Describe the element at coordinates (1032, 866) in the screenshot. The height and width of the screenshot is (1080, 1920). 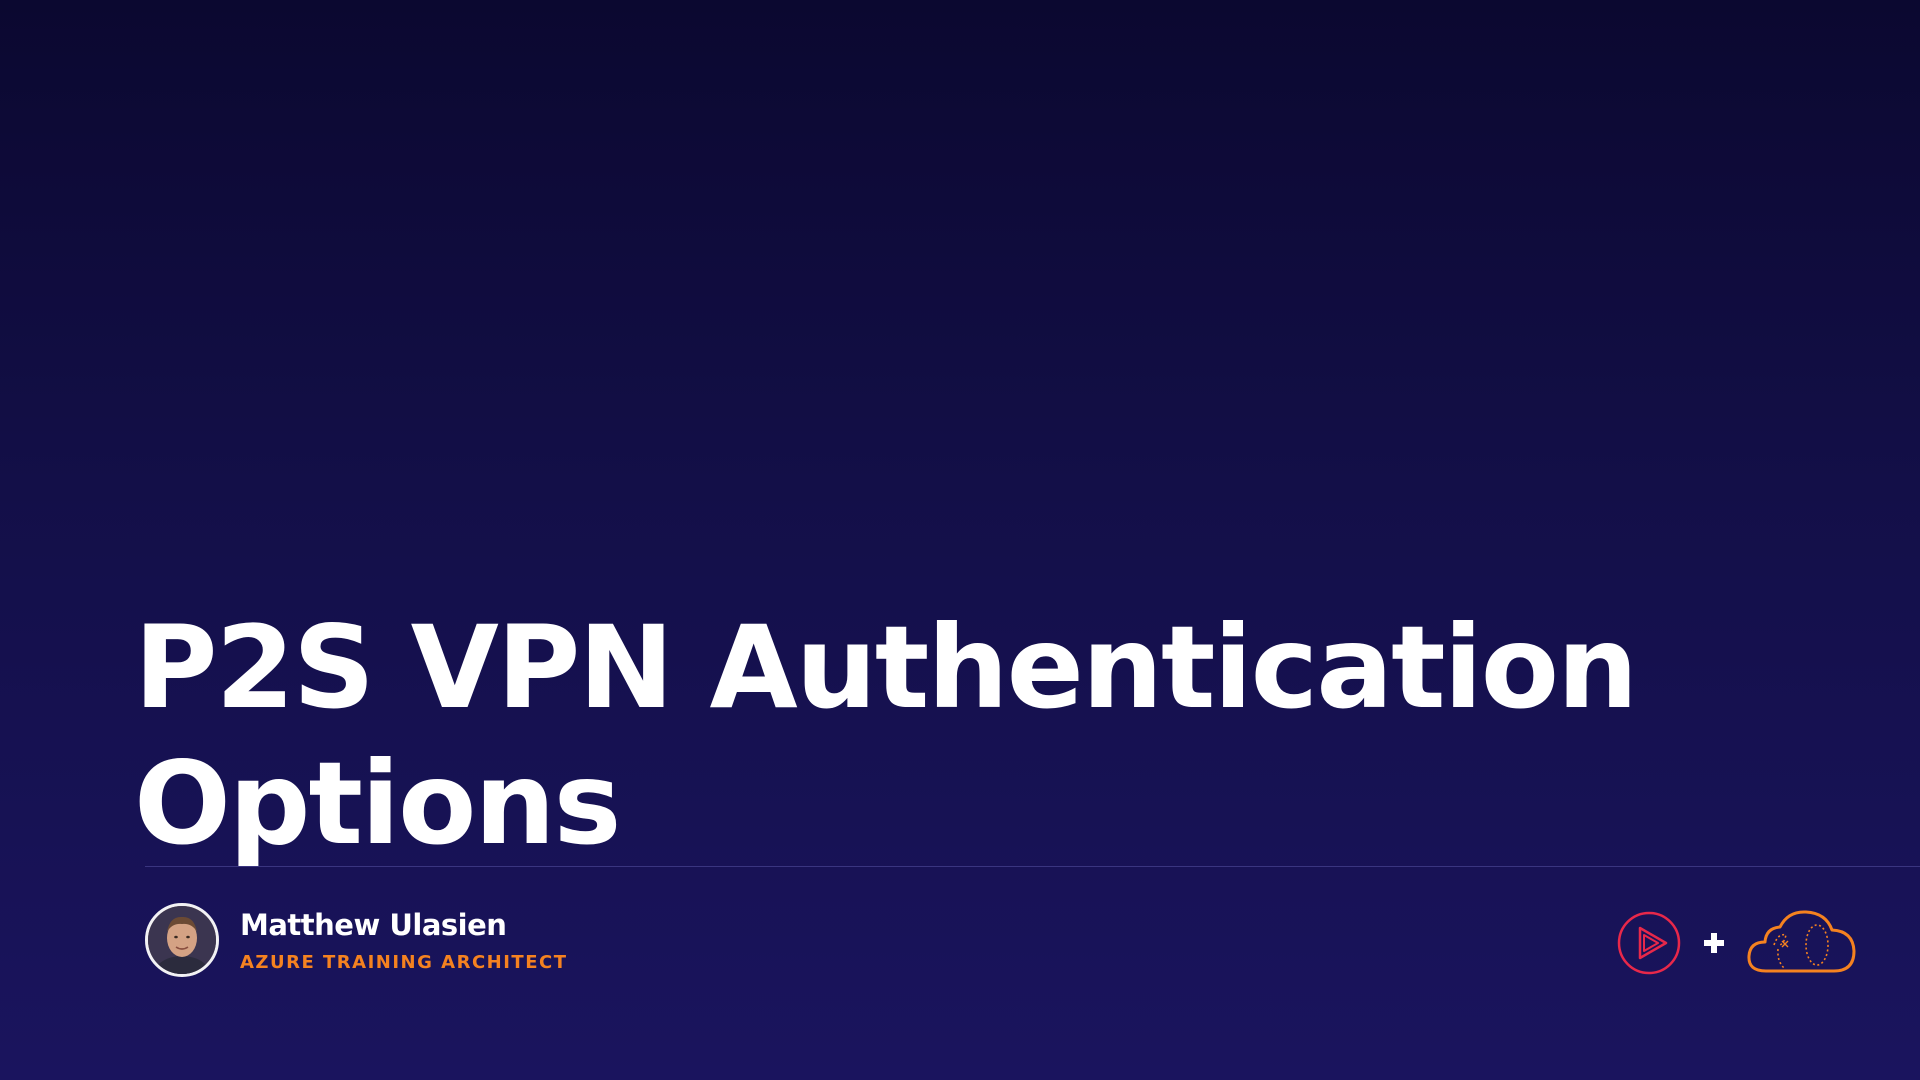
I see `title-divider` at that location.